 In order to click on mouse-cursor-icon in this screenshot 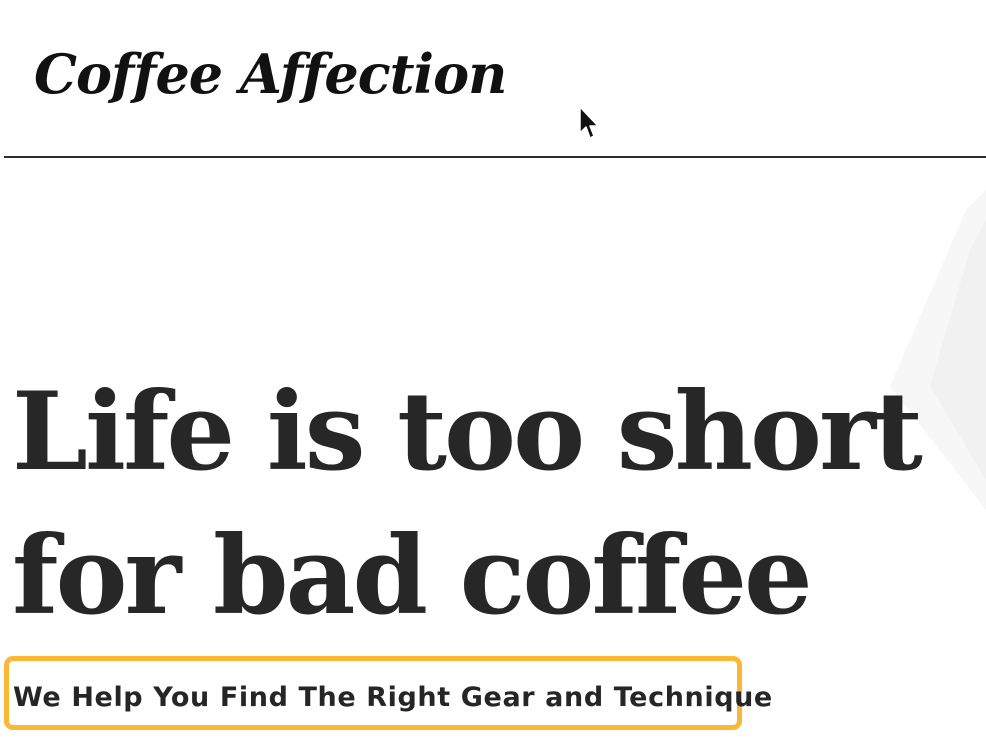, I will do `click(589, 122)`.